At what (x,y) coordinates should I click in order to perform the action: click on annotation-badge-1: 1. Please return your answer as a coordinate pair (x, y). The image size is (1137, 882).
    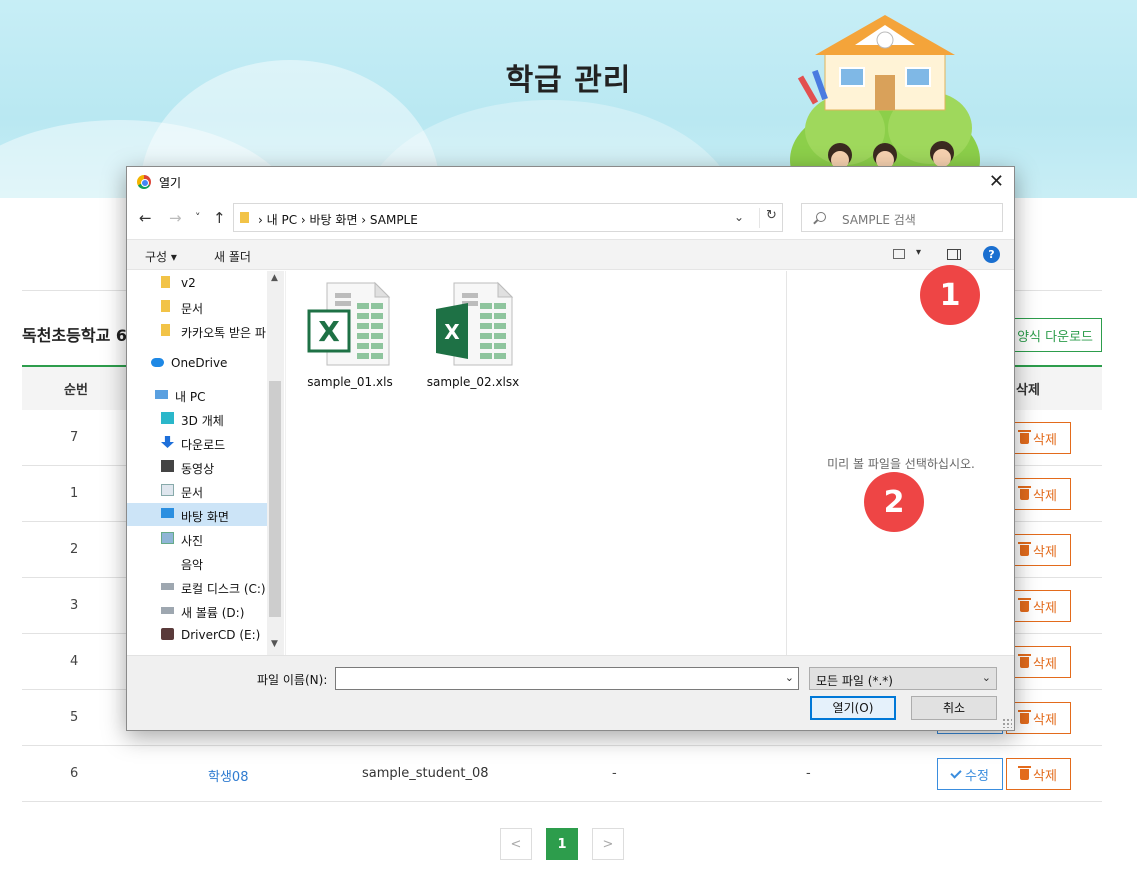
    Looking at the image, I should click on (950, 295).